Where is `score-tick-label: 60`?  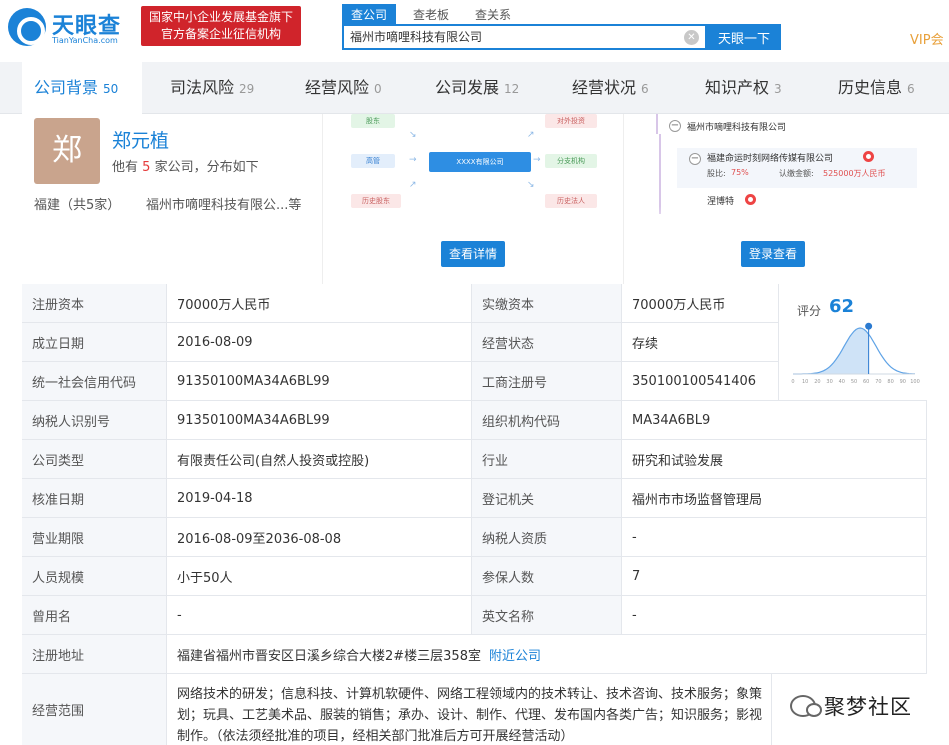 score-tick-label: 60 is located at coordinates (866, 382).